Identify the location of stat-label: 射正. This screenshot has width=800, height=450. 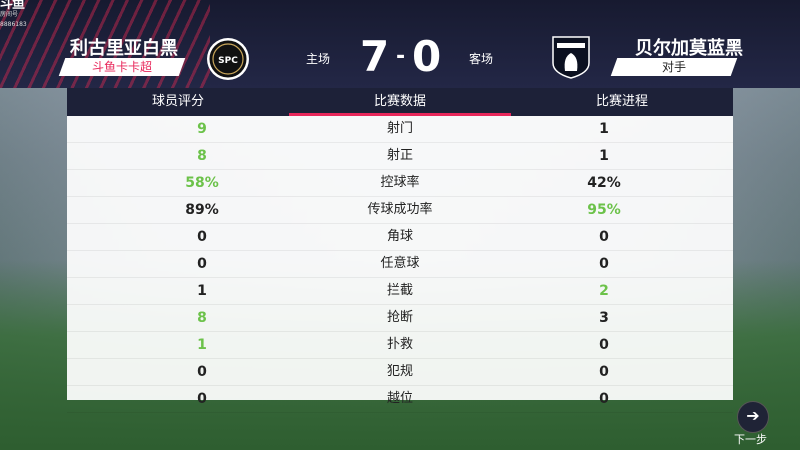
(399, 155).